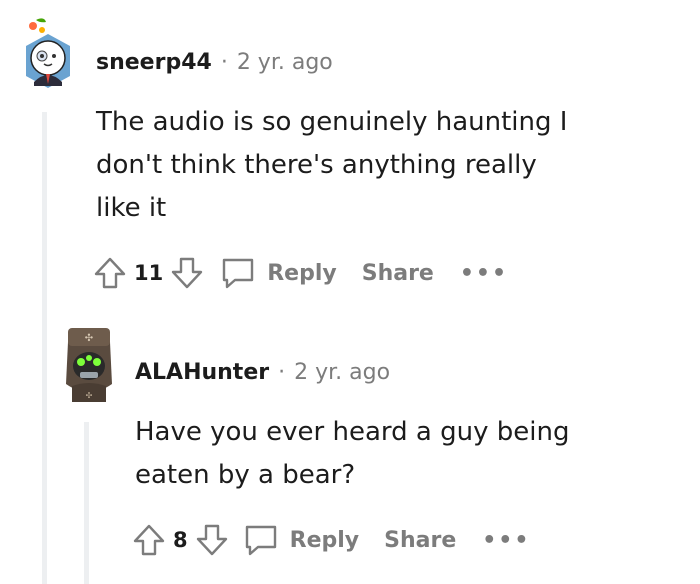 Image resolution: width=700 pixels, height=584 pixels. What do you see at coordinates (89, 363) in the screenshot?
I see `avatar: ✣ ✣` at bounding box center [89, 363].